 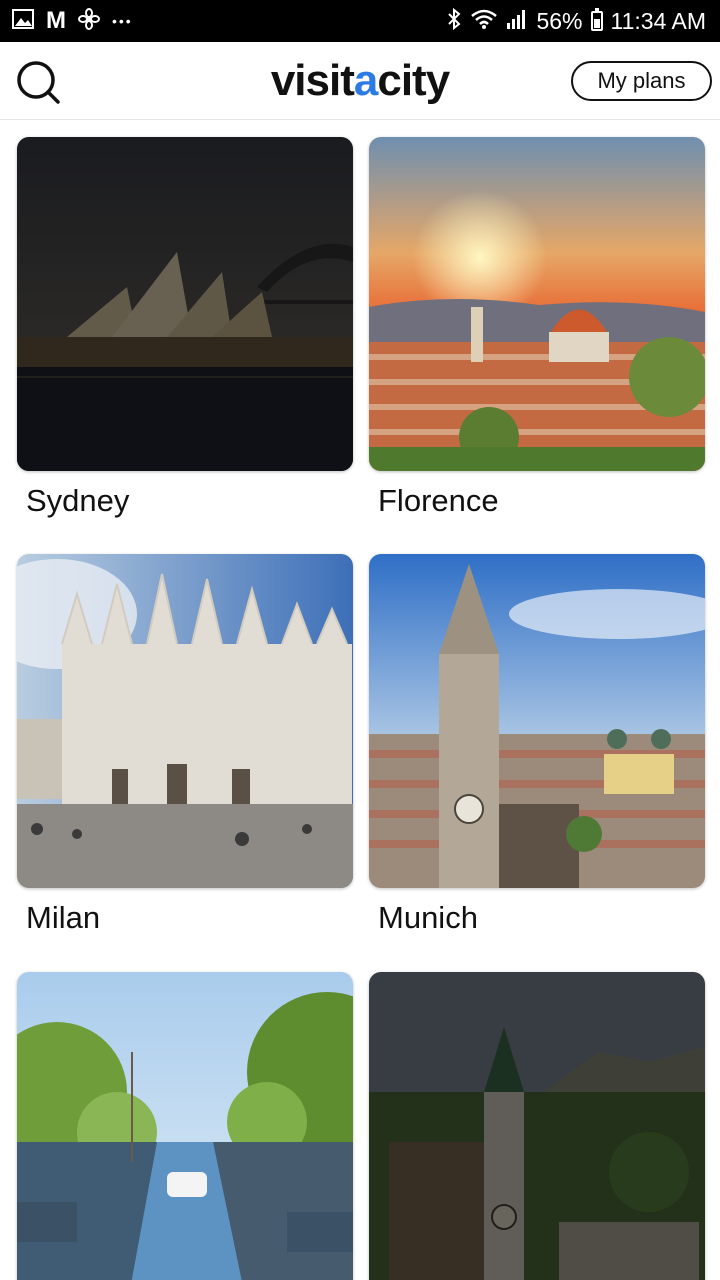 I want to click on city-card-milan: Milan, so click(x=185, y=744).